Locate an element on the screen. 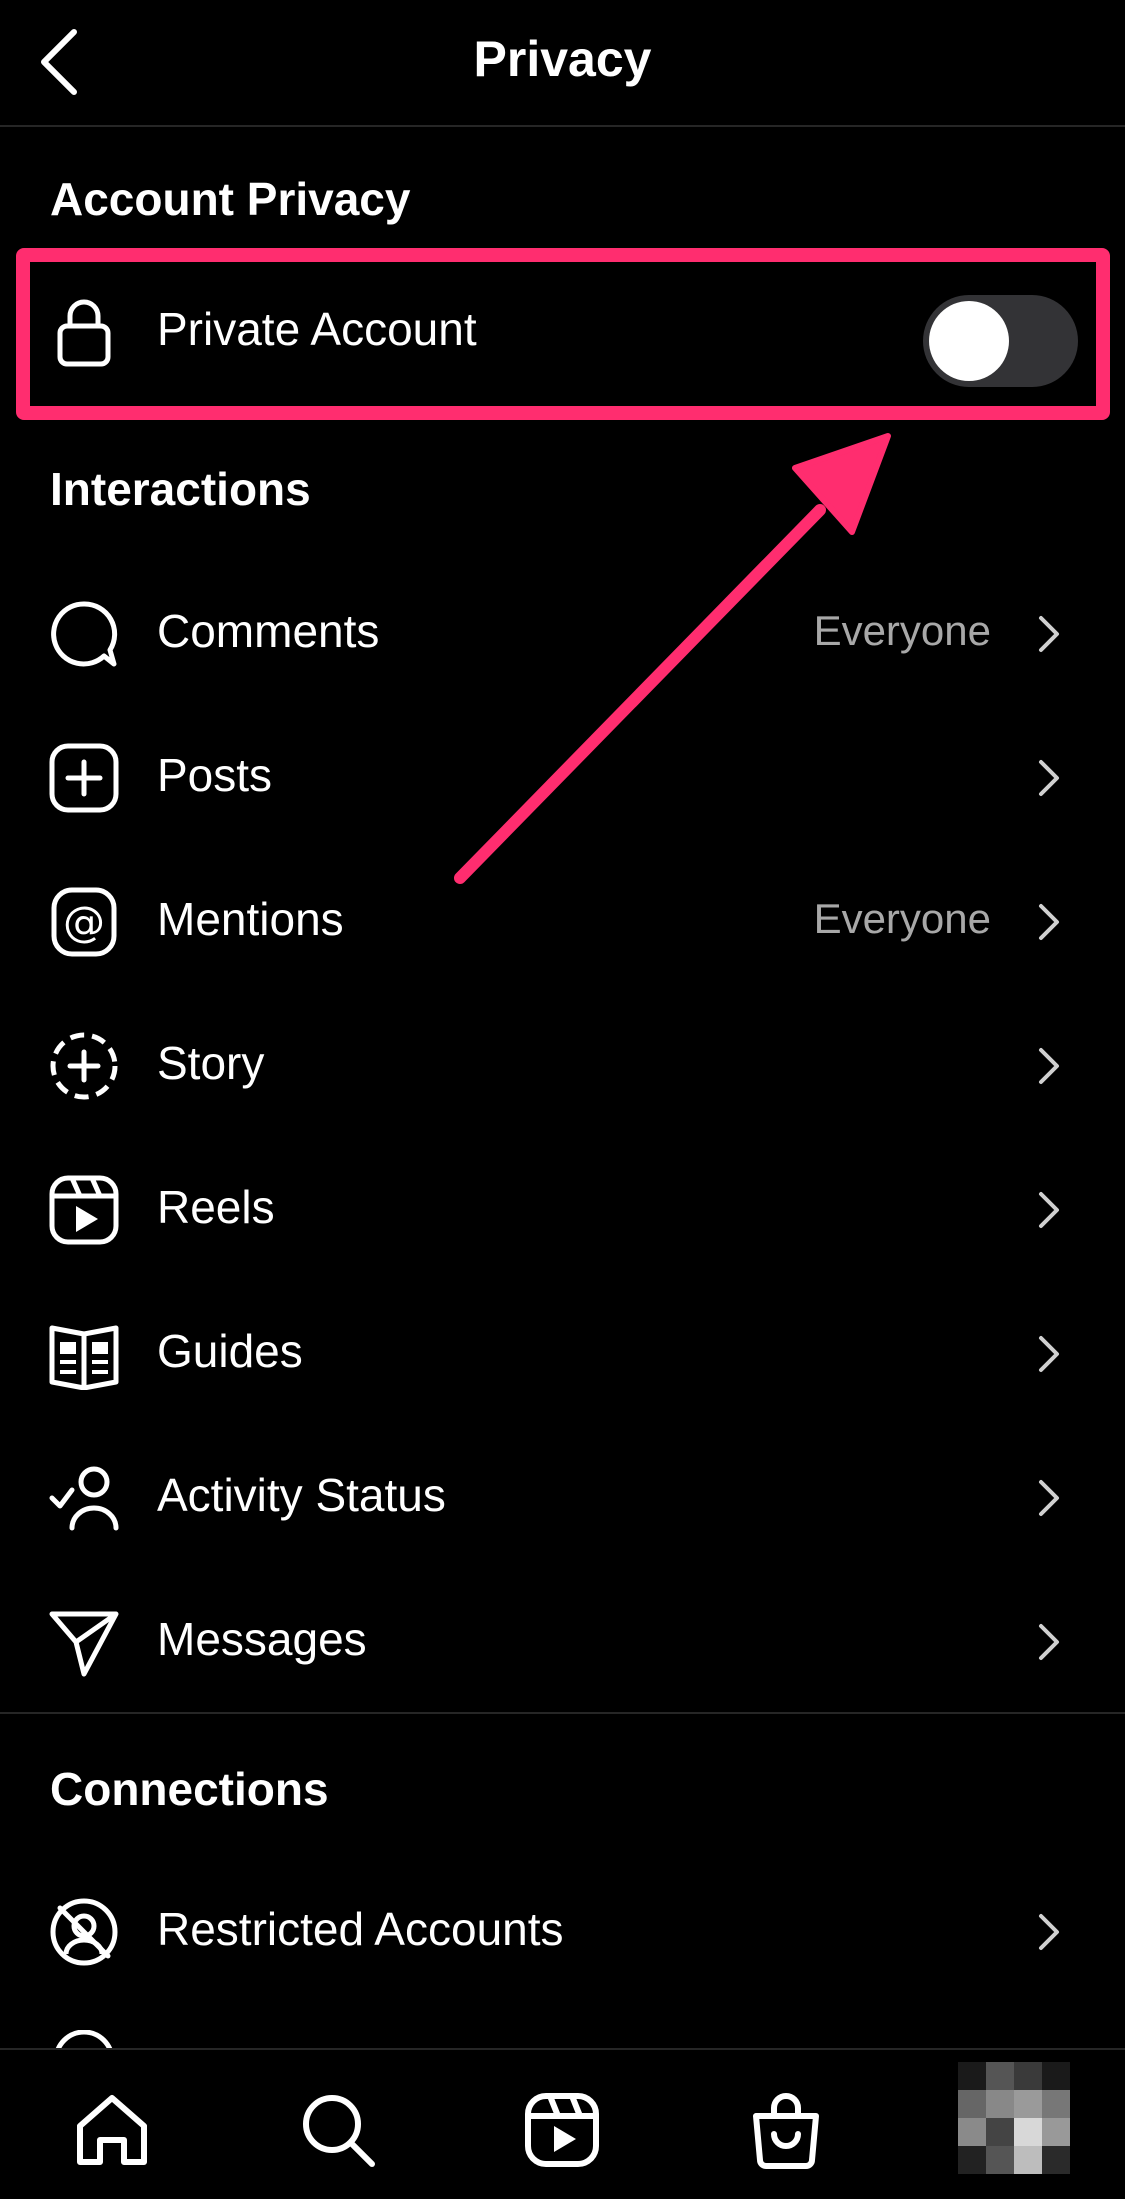 This screenshot has width=1125, height=2199. row-posts: Posts is located at coordinates (562, 778).